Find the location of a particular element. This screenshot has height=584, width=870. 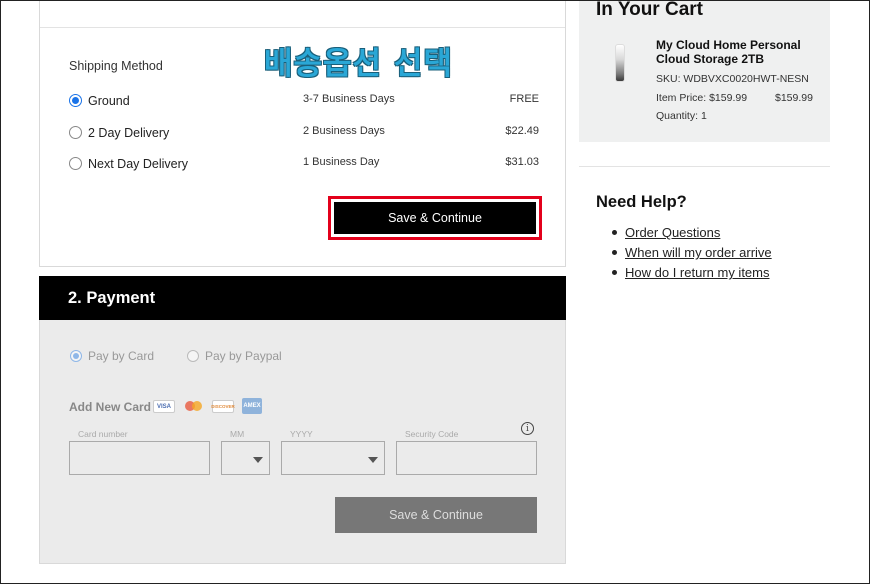

shipping-option-days: 2 Business Days is located at coordinates (344, 131).